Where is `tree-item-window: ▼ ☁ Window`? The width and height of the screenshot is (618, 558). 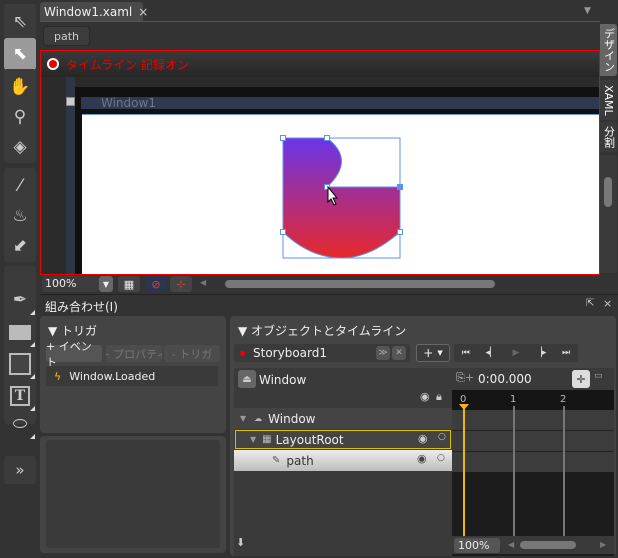
tree-item-window: ▼ ☁ Window is located at coordinates (343, 418).